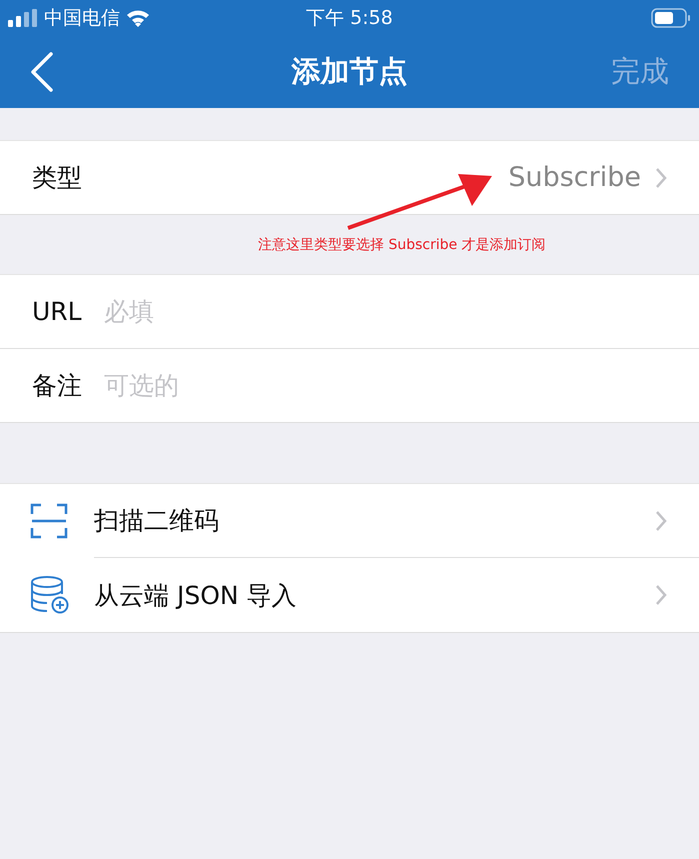 The width and height of the screenshot is (699, 859). I want to click on annotation-note: 注意这里类型要选择 Subscribe 才是添加订阅, so click(402, 245).